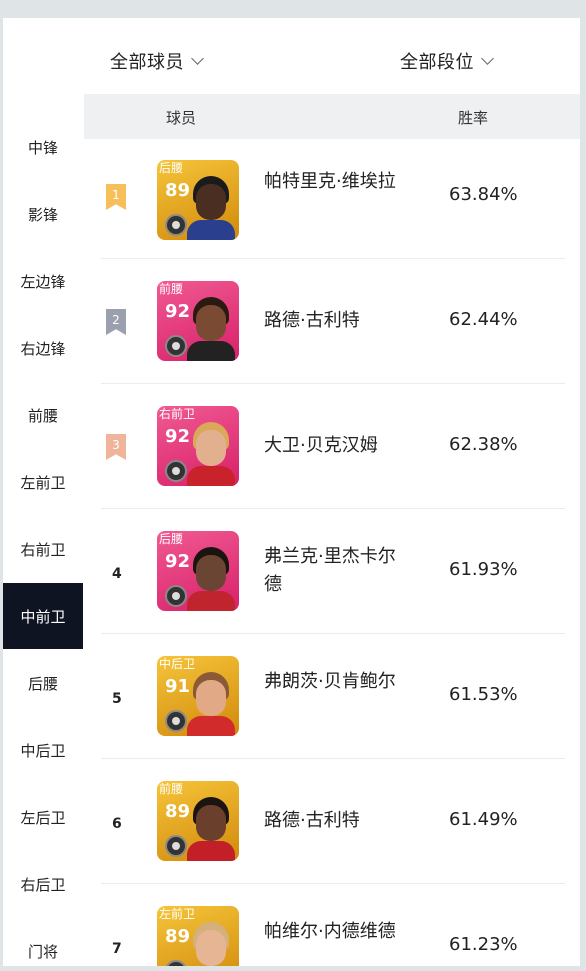 The image size is (586, 971). What do you see at coordinates (483, 694) in the screenshot?
I see `win-rate: 61.53%` at bounding box center [483, 694].